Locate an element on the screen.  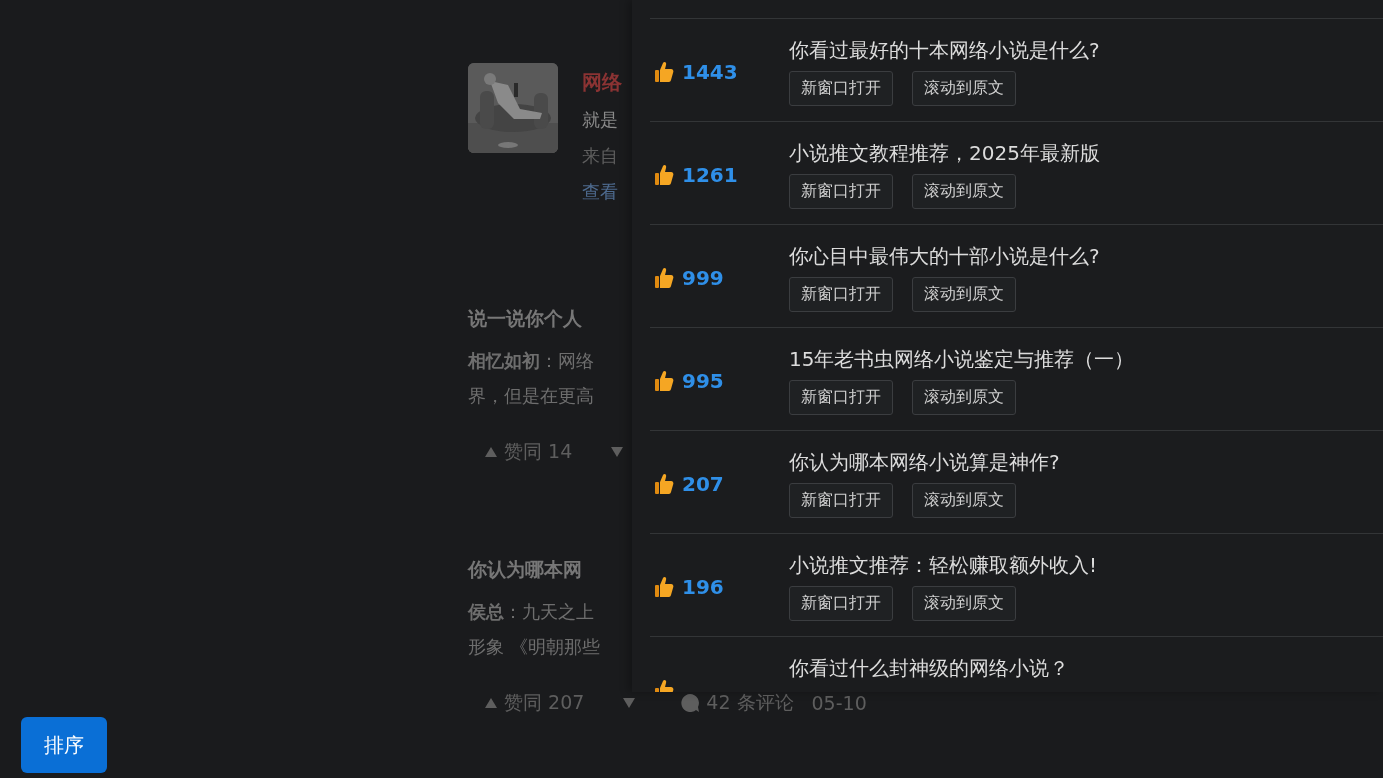
answer-title: 15年老书虫网络小说鉴定与推荐（一） is located at coordinates (962, 359).